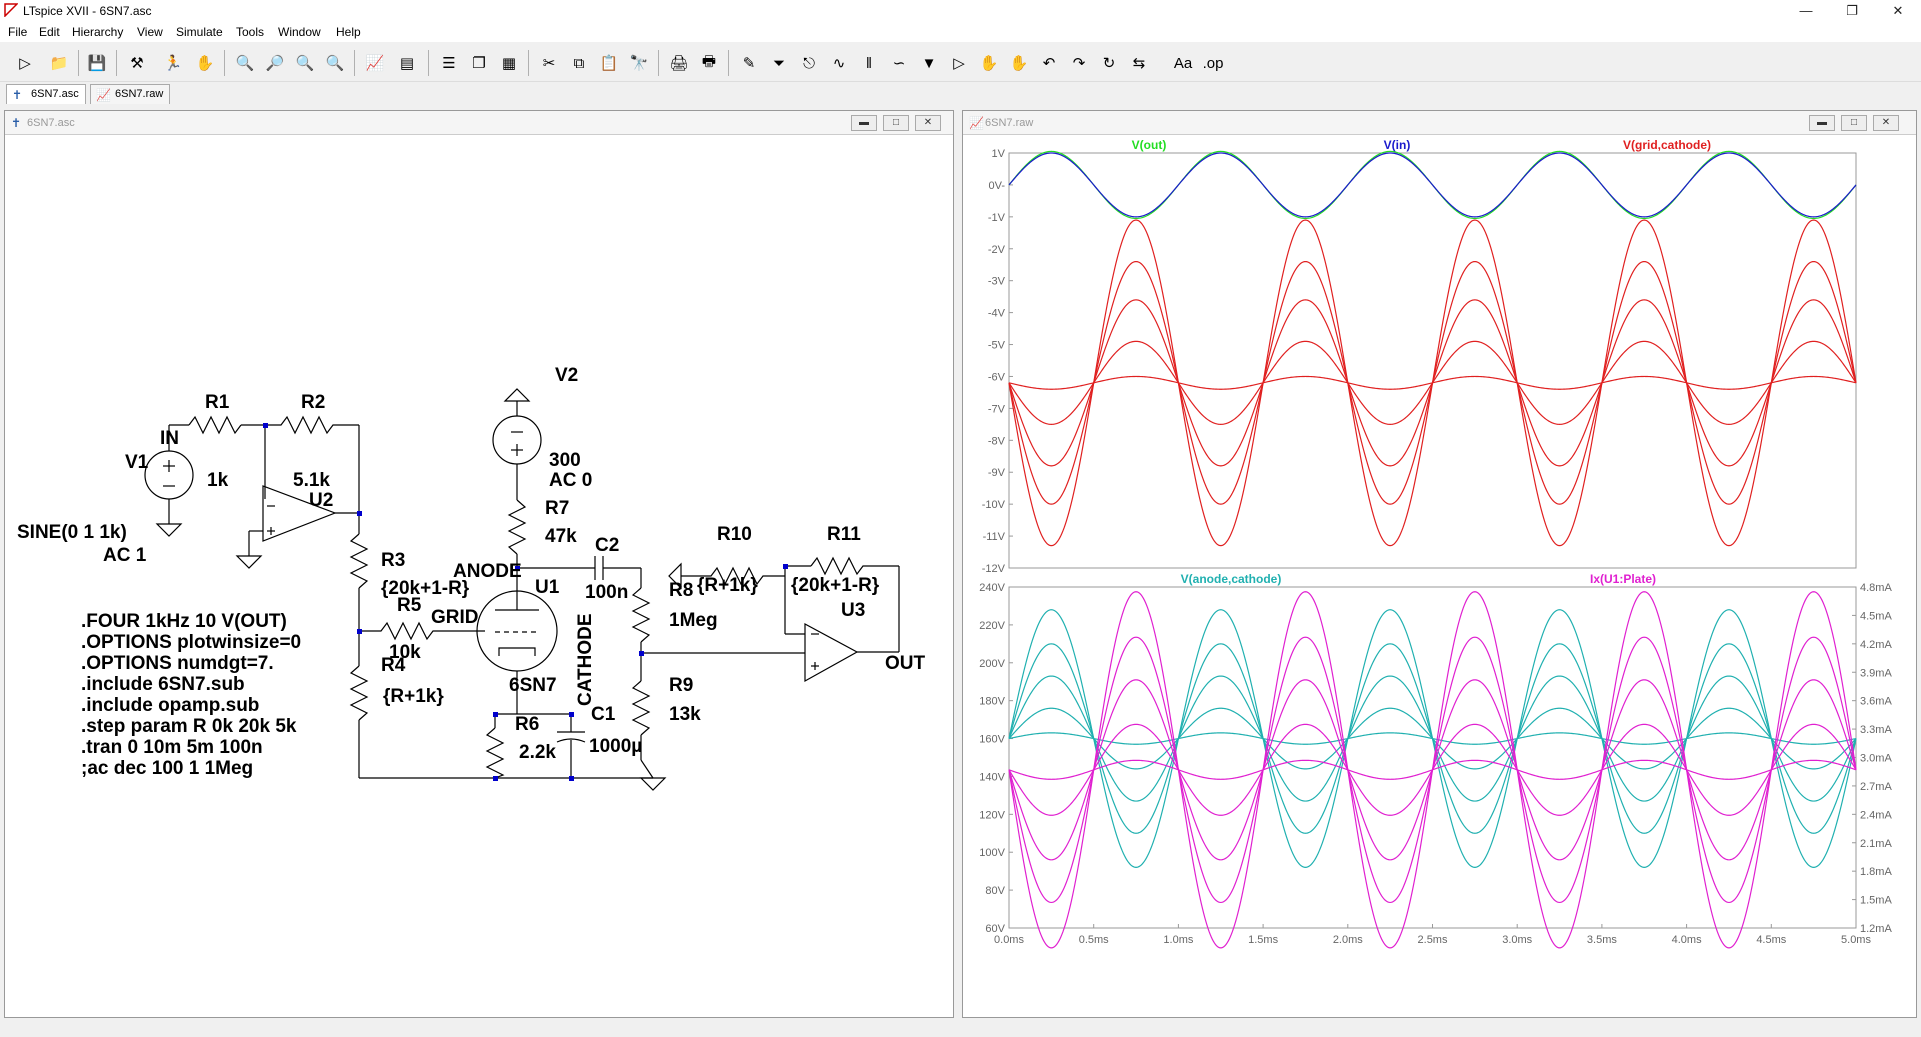 This screenshot has width=1921, height=1037. What do you see at coordinates (928, 123) in the screenshot?
I see `schematic-close-button: ✕` at bounding box center [928, 123].